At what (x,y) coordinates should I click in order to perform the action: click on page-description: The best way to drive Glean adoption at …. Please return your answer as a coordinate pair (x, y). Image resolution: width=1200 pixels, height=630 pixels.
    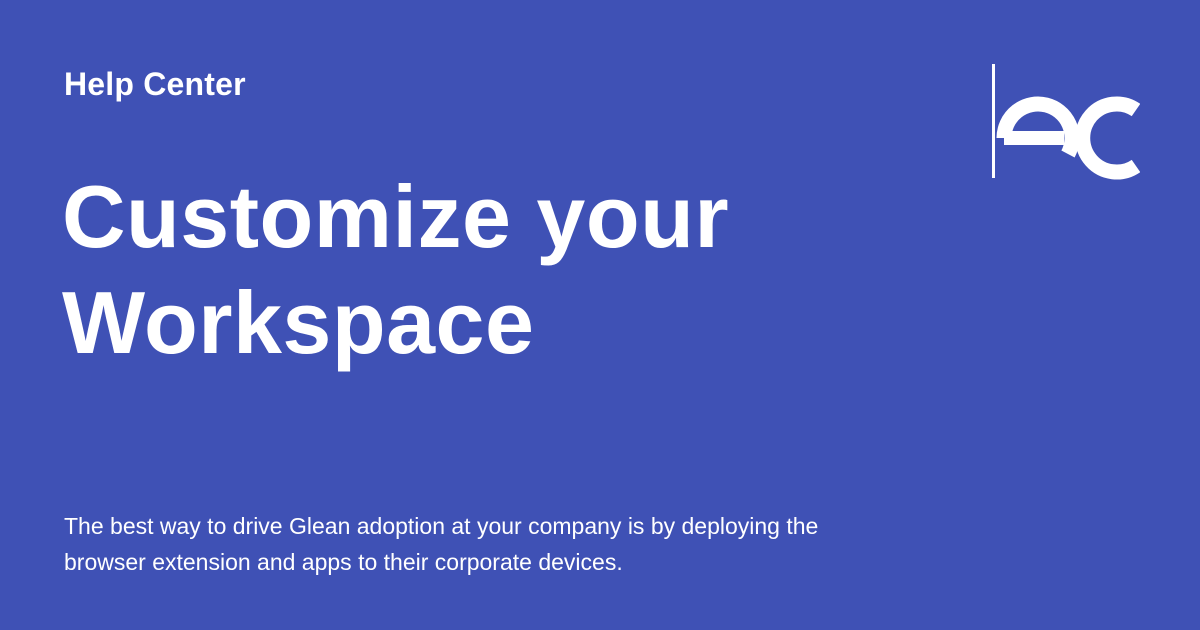
    Looking at the image, I should click on (441, 544).